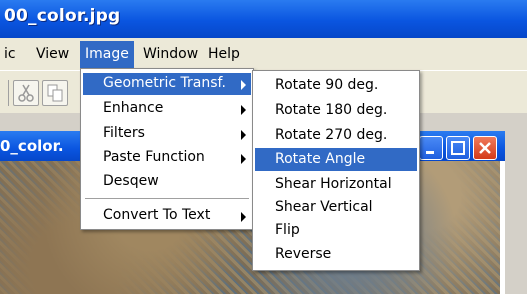 Image resolution: width=527 pixels, height=294 pixels. Describe the element at coordinates (170, 54) in the screenshot. I see `menu-window: Window` at that location.